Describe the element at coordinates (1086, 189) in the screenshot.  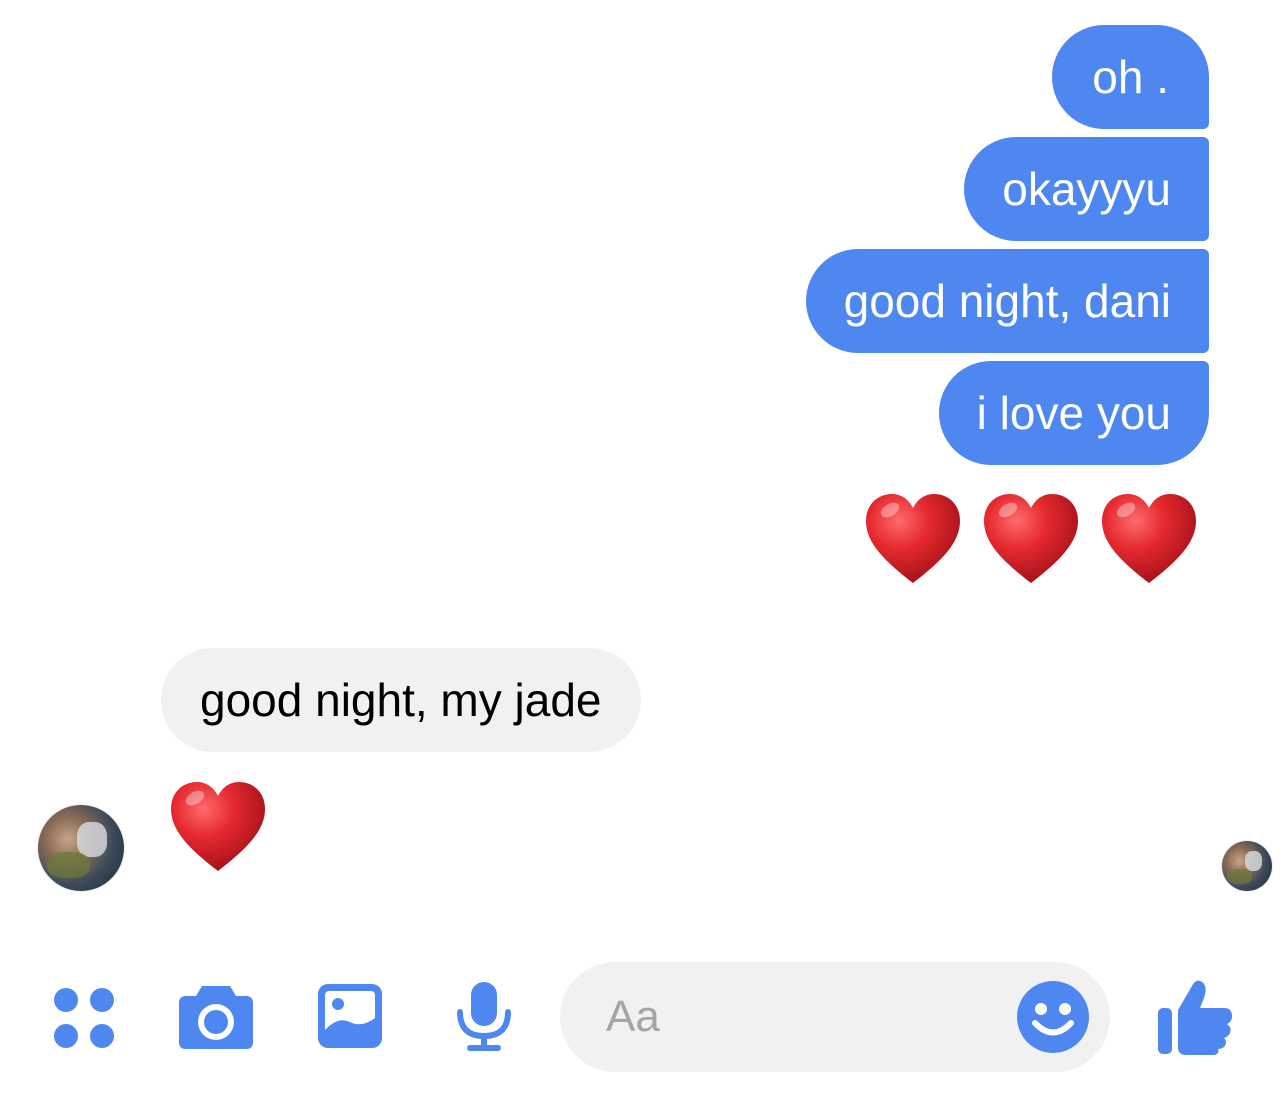
I see `outgoing-message: okayyyu` at that location.